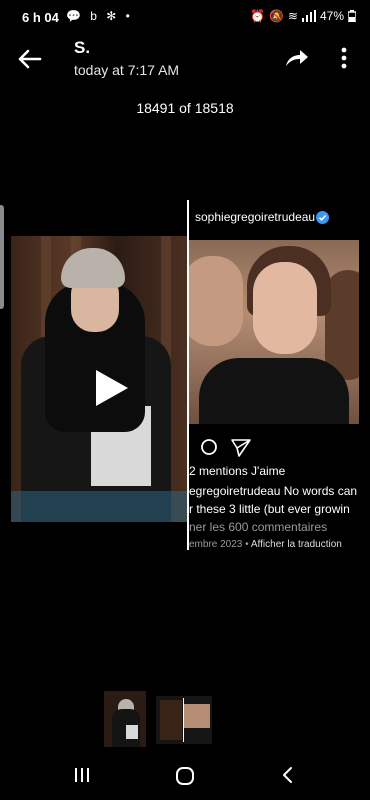  Describe the element at coordinates (226, 448) in the screenshot. I see `instagram-action-icons` at that location.